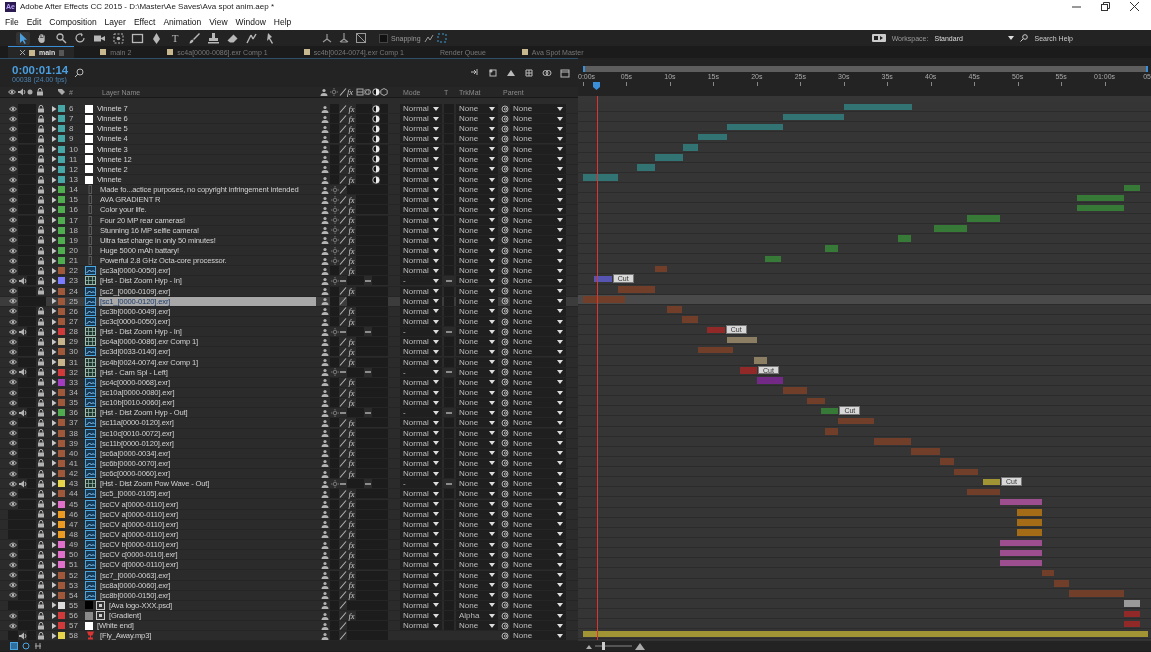 Image resolution: width=1151 pixels, height=652 pixels. Describe the element at coordinates (218, 21) in the screenshot. I see `menu-item: View` at that location.